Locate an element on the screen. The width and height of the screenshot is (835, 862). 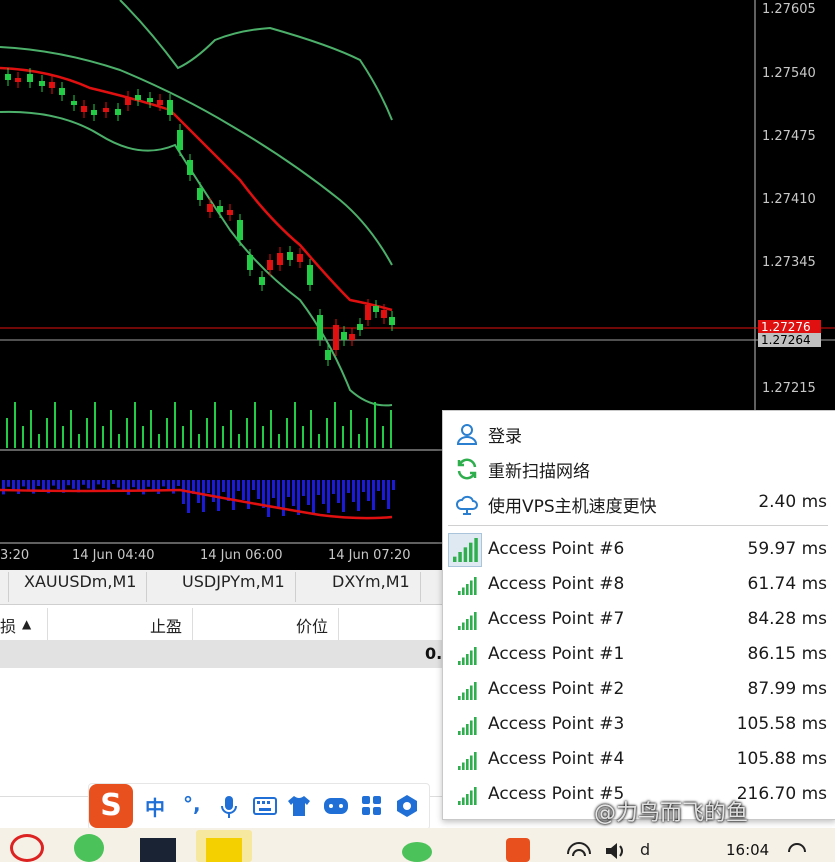
latency-value: 216.70 ms is located at coordinates (781, 794).